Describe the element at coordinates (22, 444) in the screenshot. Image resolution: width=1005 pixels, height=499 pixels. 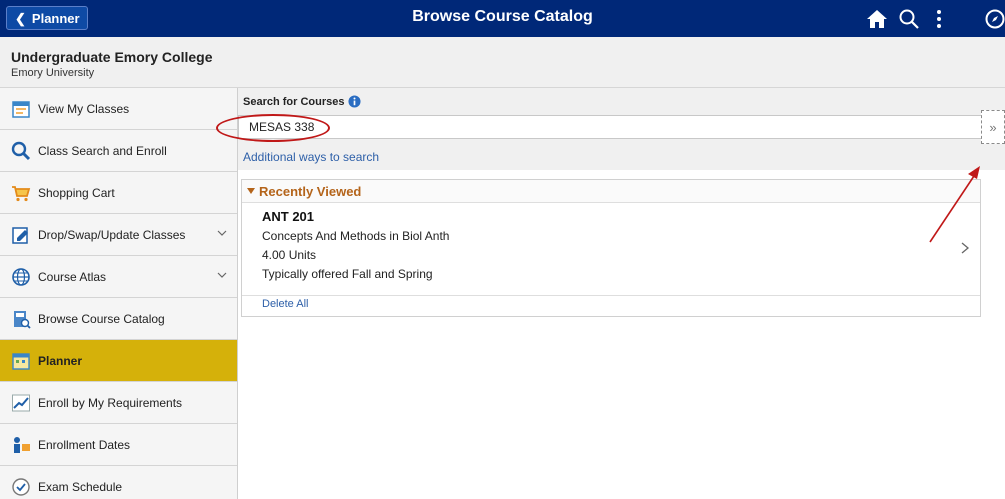
I see `enrollment-person-icon` at that location.